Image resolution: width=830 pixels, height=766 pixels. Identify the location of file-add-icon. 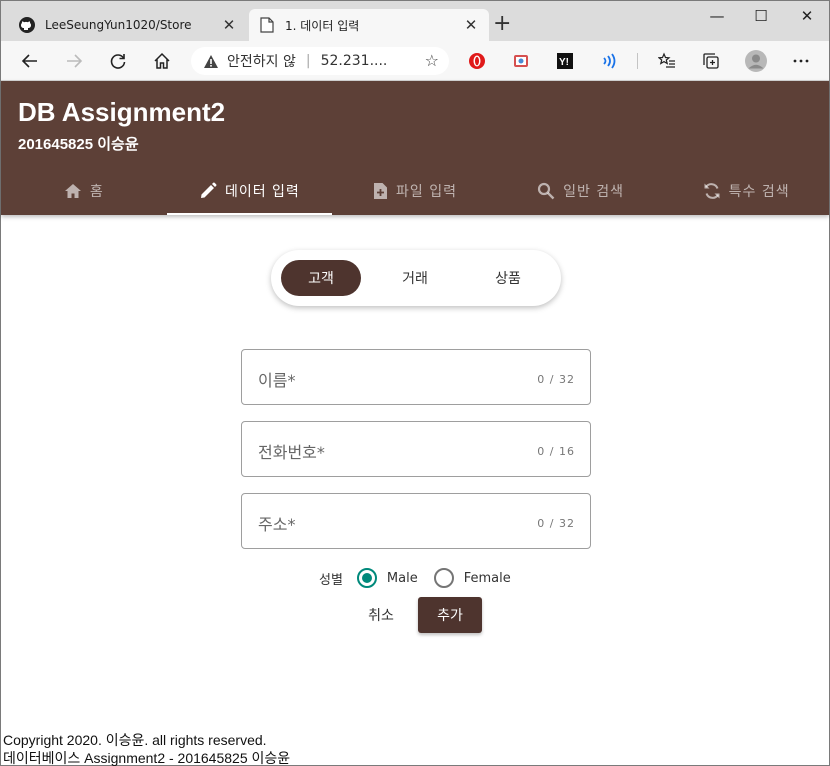
(380, 191).